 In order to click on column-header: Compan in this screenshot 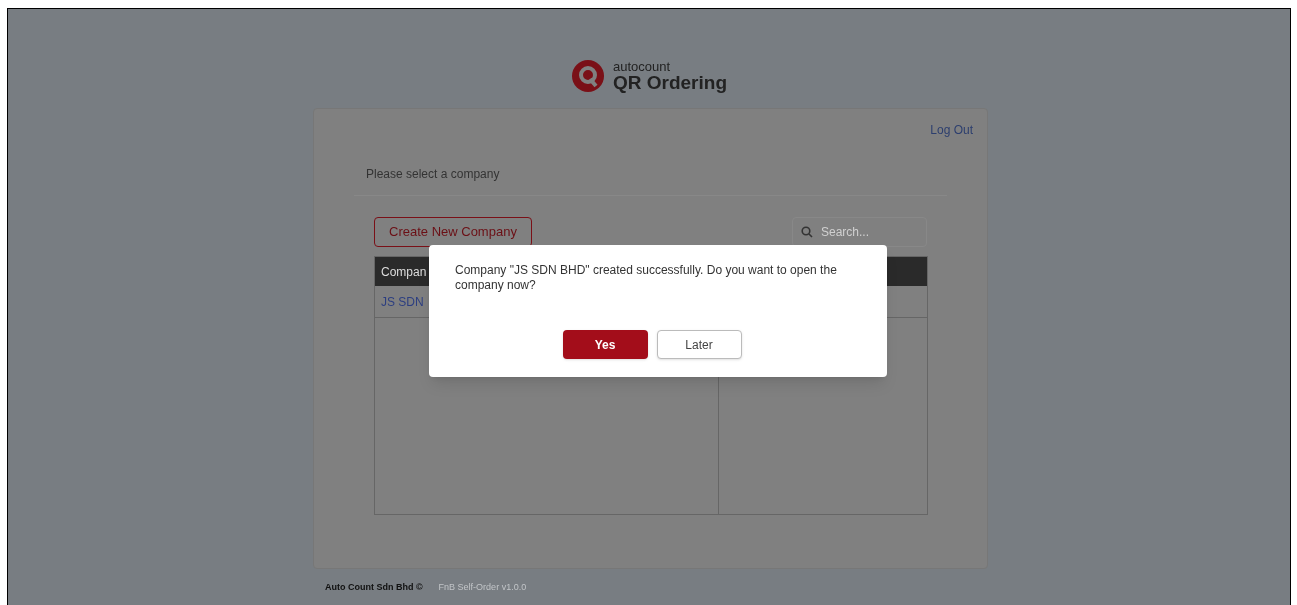, I will do `click(404, 272)`.